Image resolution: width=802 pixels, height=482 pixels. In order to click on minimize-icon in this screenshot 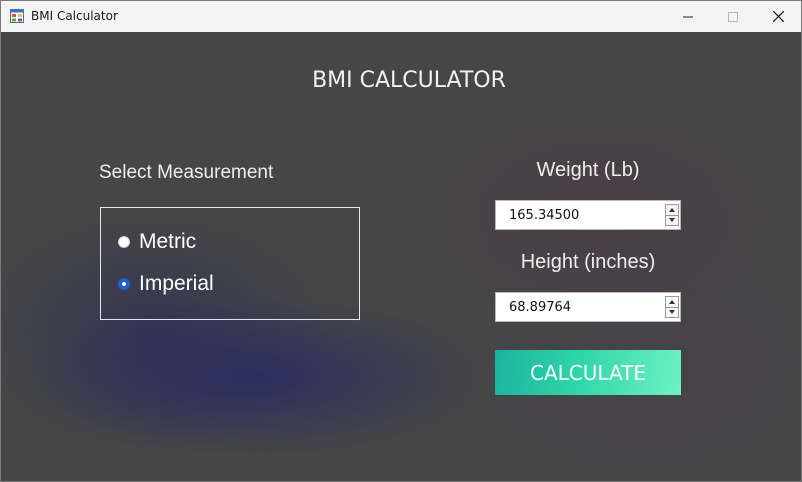, I will do `click(688, 16)`.